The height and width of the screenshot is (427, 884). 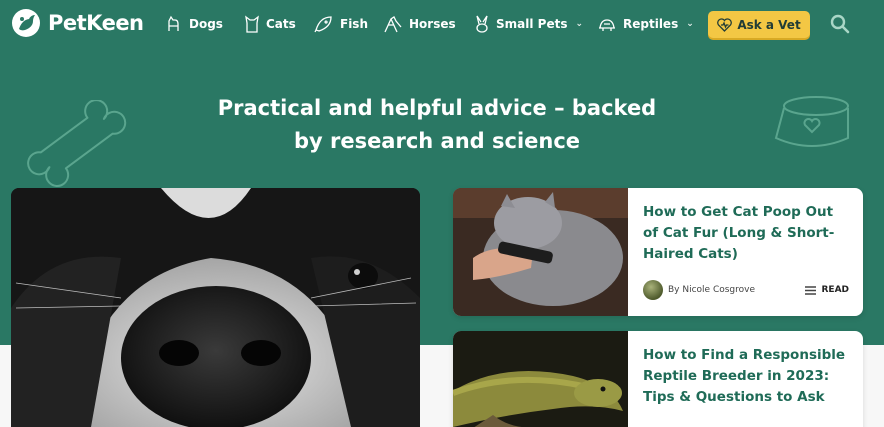 What do you see at coordinates (173, 23) in the screenshot?
I see `dog-icon` at bounding box center [173, 23].